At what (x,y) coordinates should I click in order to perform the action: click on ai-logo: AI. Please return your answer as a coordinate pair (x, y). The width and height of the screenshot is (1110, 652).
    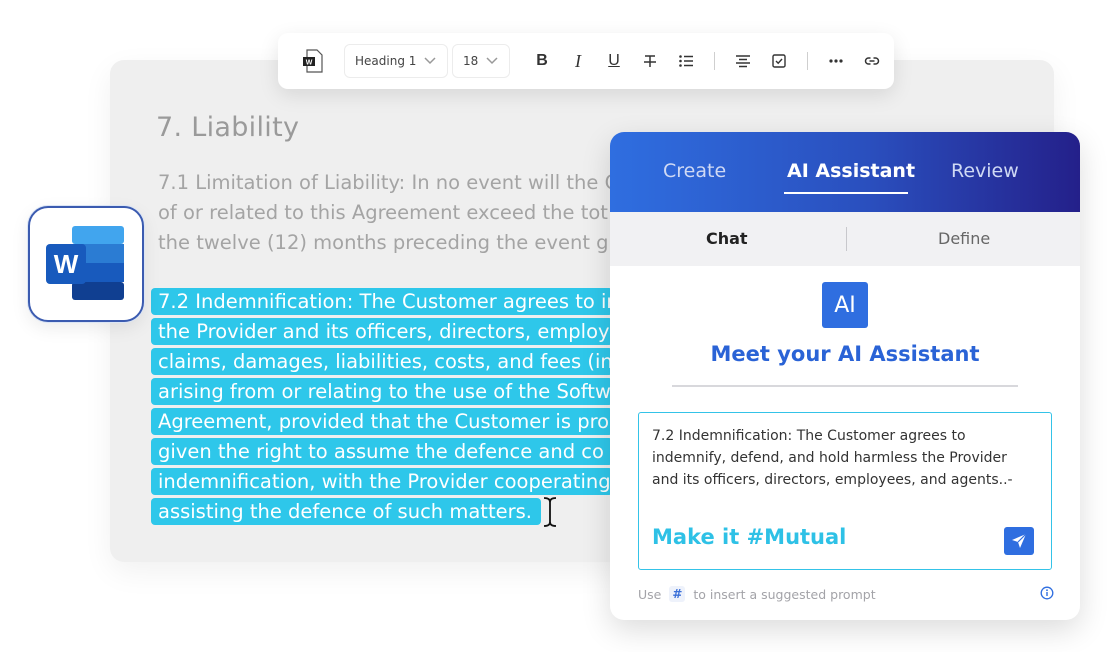
    Looking at the image, I should click on (845, 305).